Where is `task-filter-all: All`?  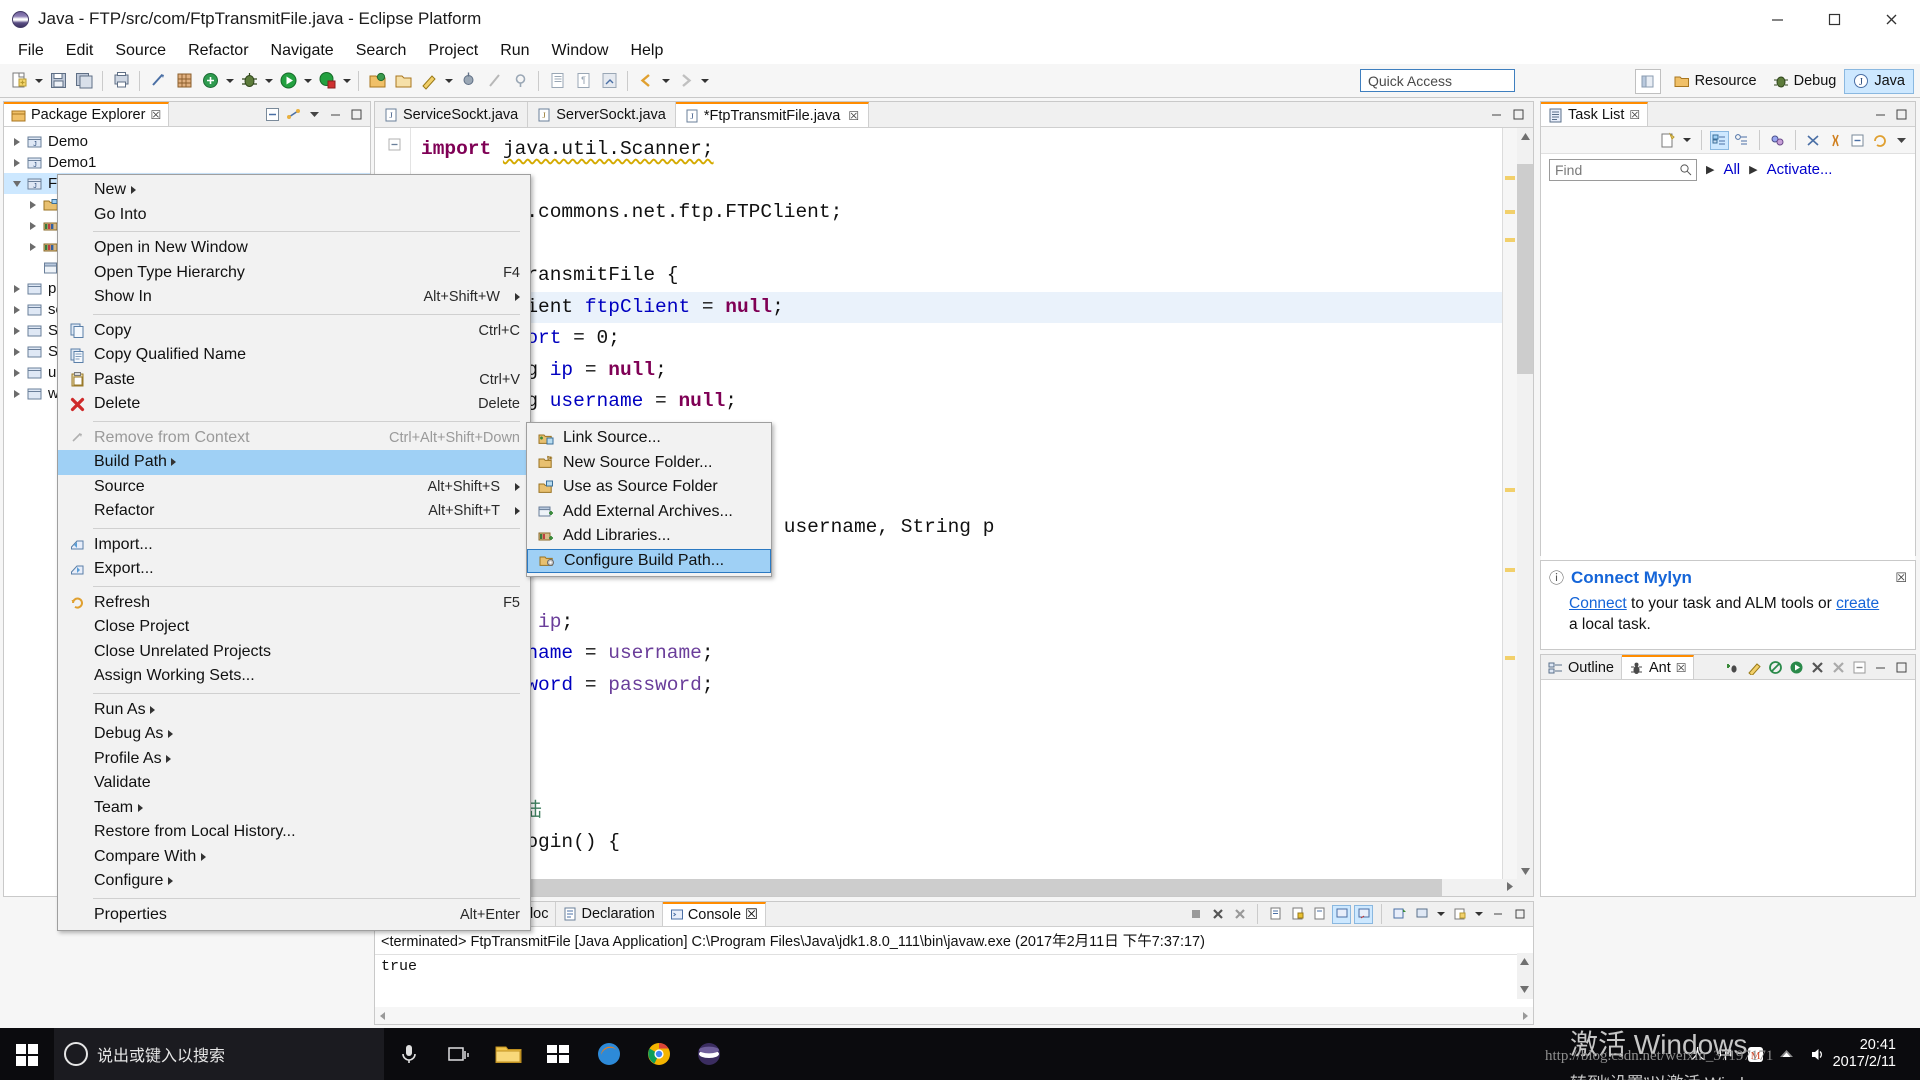 task-filter-all: All is located at coordinates (1731, 169).